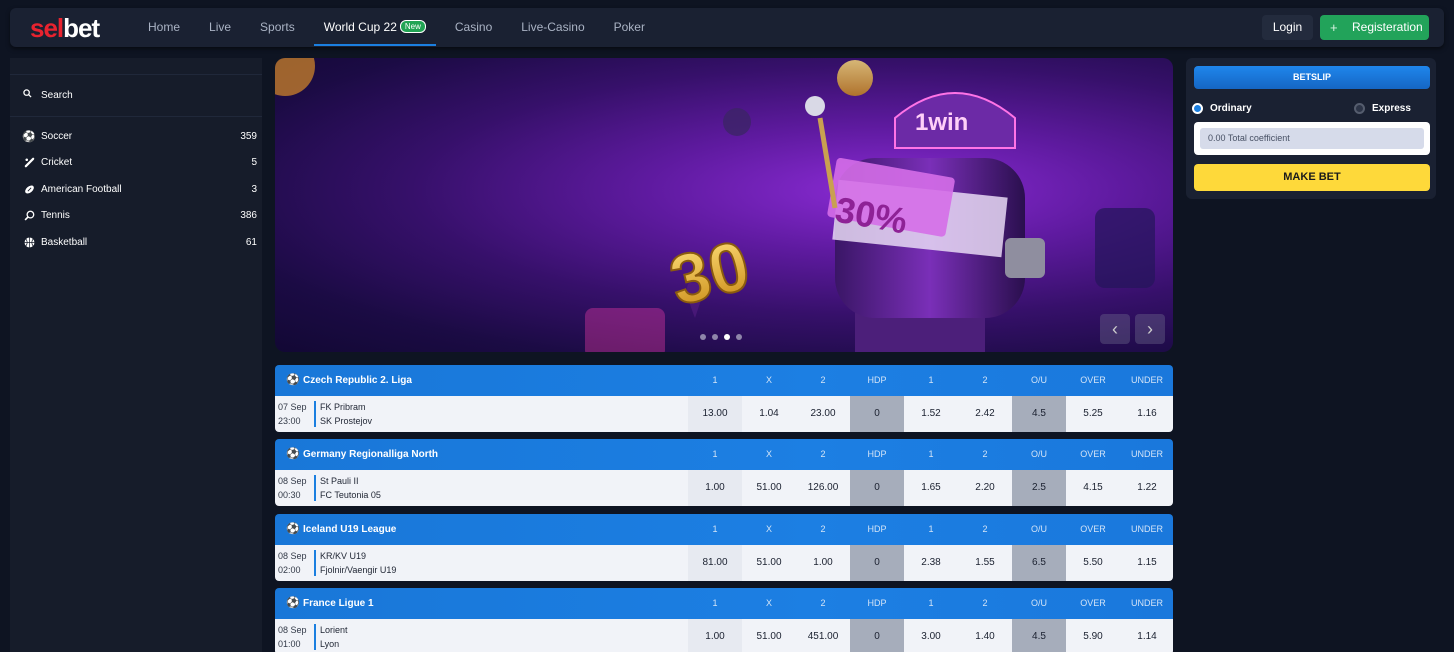  What do you see at coordinates (141, 95) in the screenshot?
I see `sidebar-search: Search` at bounding box center [141, 95].